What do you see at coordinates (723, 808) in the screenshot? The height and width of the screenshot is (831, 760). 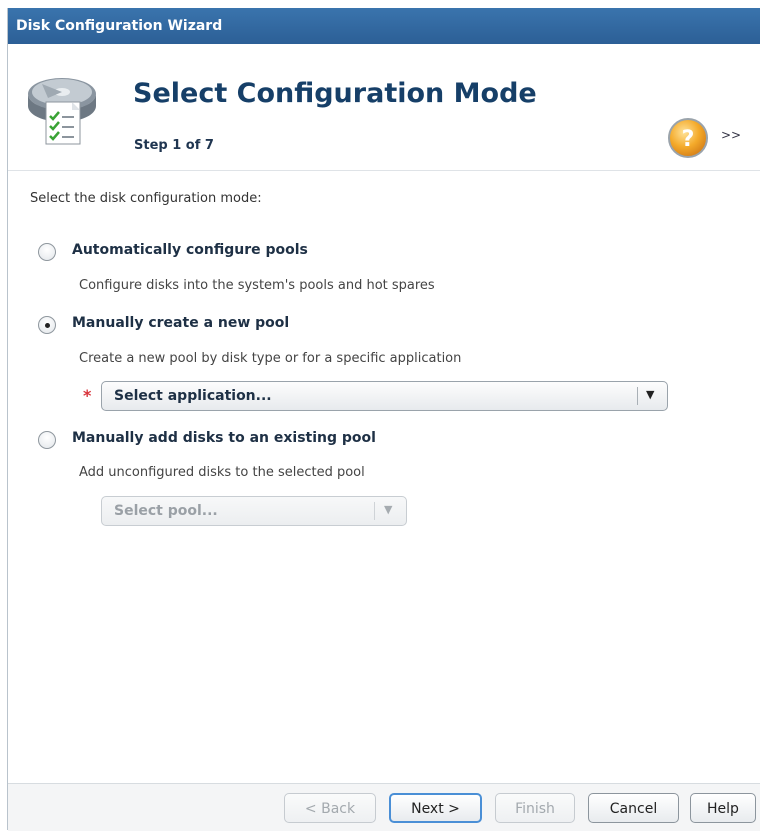 I see `help-button: Help` at bounding box center [723, 808].